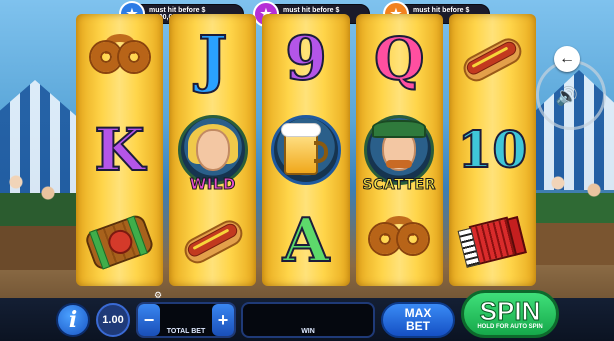 This screenshot has width=614, height=341. Describe the element at coordinates (418, 326) in the screenshot. I see `max-bet-label-line2: BET` at that location.